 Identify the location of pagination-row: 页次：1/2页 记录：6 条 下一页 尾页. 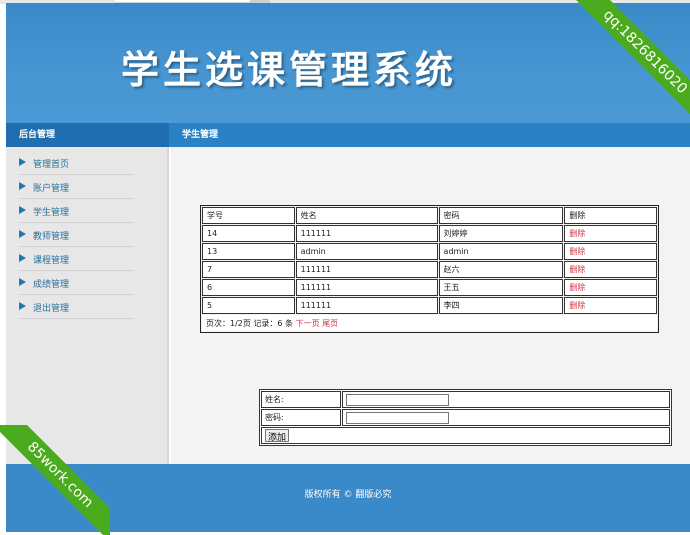
(429, 323).